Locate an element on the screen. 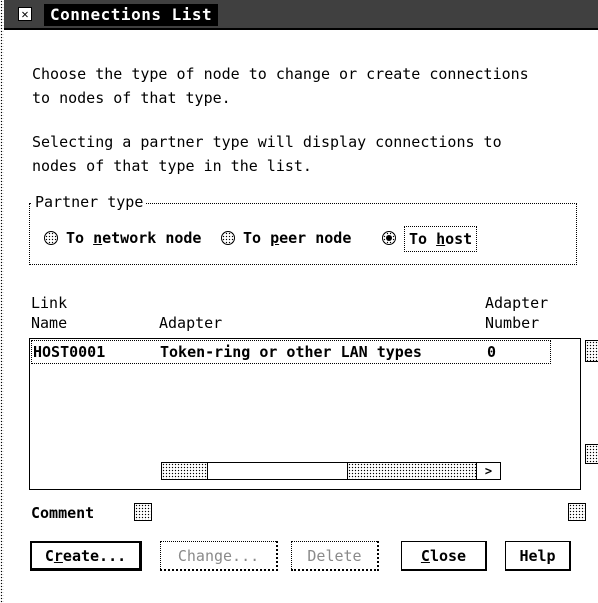 This screenshot has width=598, height=603. list-item: HOST0001 Token-ring or other LAN types 0 is located at coordinates (291, 352).